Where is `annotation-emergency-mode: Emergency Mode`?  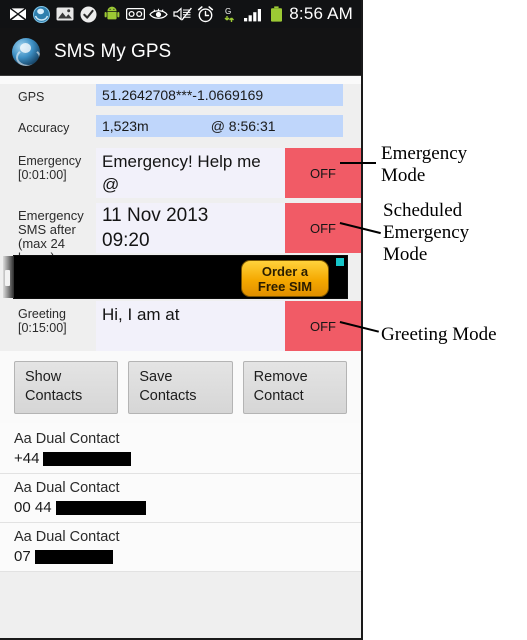
annotation-emergency-mode: Emergency Mode is located at coordinates (424, 165).